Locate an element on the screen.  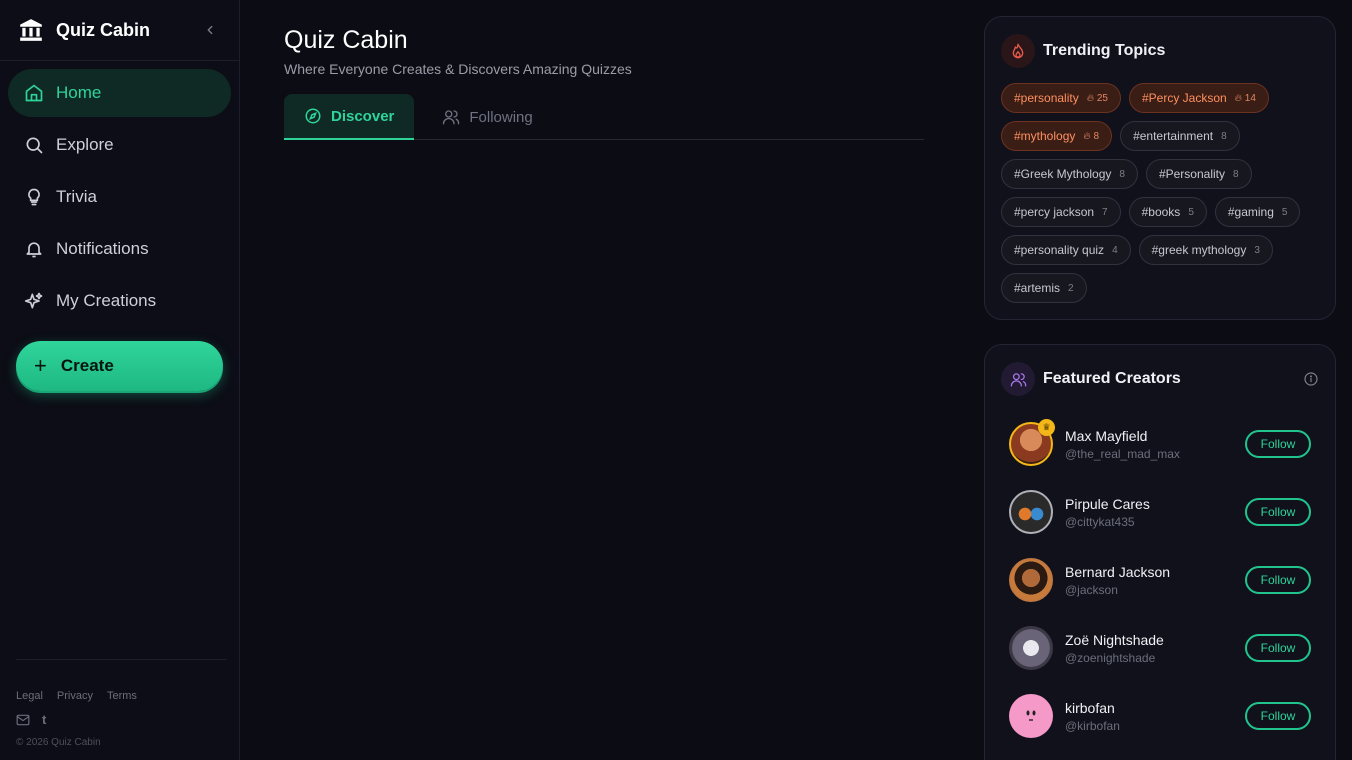
tag-count: 4 is located at coordinates (1115, 250).